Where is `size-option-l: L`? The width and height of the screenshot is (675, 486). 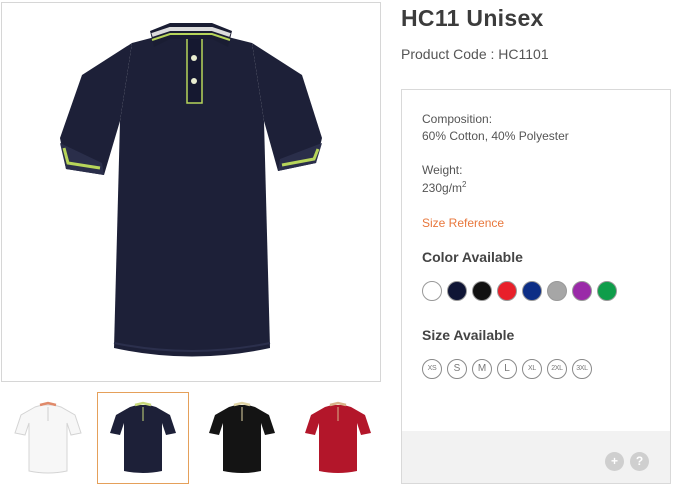 size-option-l: L is located at coordinates (507, 369).